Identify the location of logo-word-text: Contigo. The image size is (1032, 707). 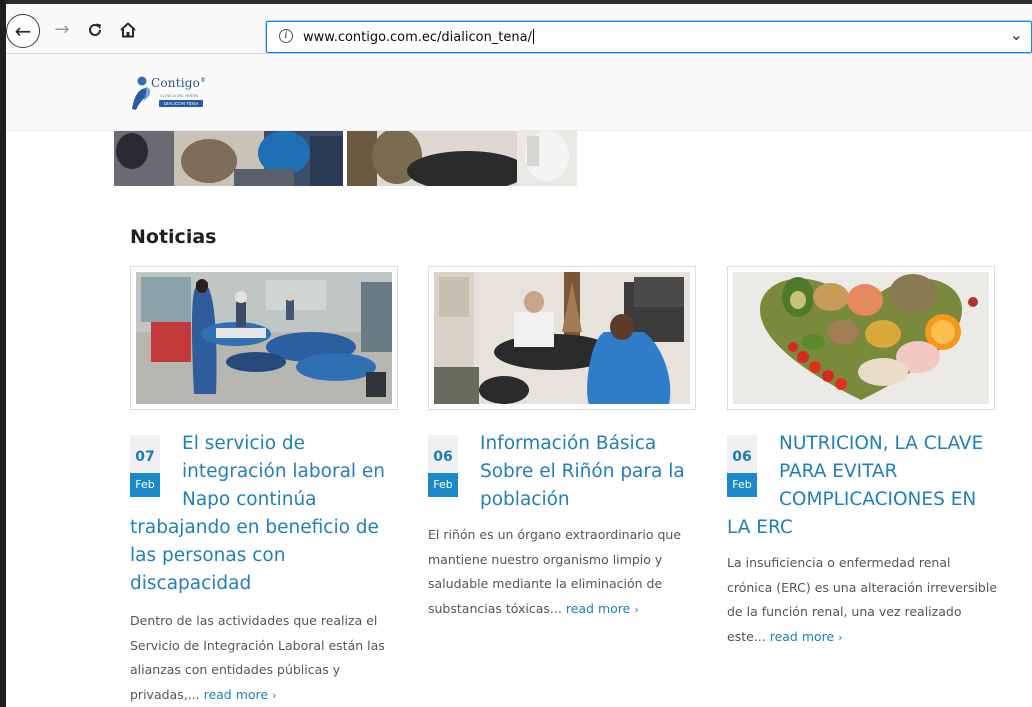
(176, 83).